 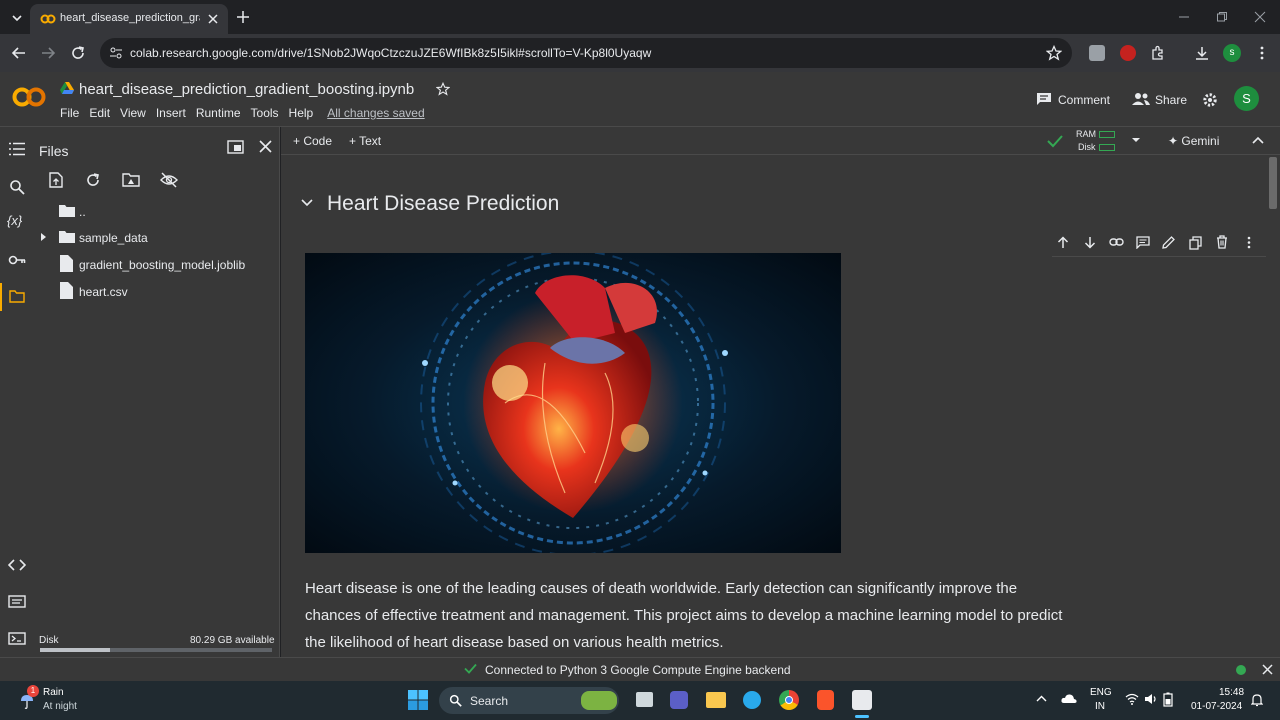 I want to click on menu-edit: Edit, so click(x=99, y=113).